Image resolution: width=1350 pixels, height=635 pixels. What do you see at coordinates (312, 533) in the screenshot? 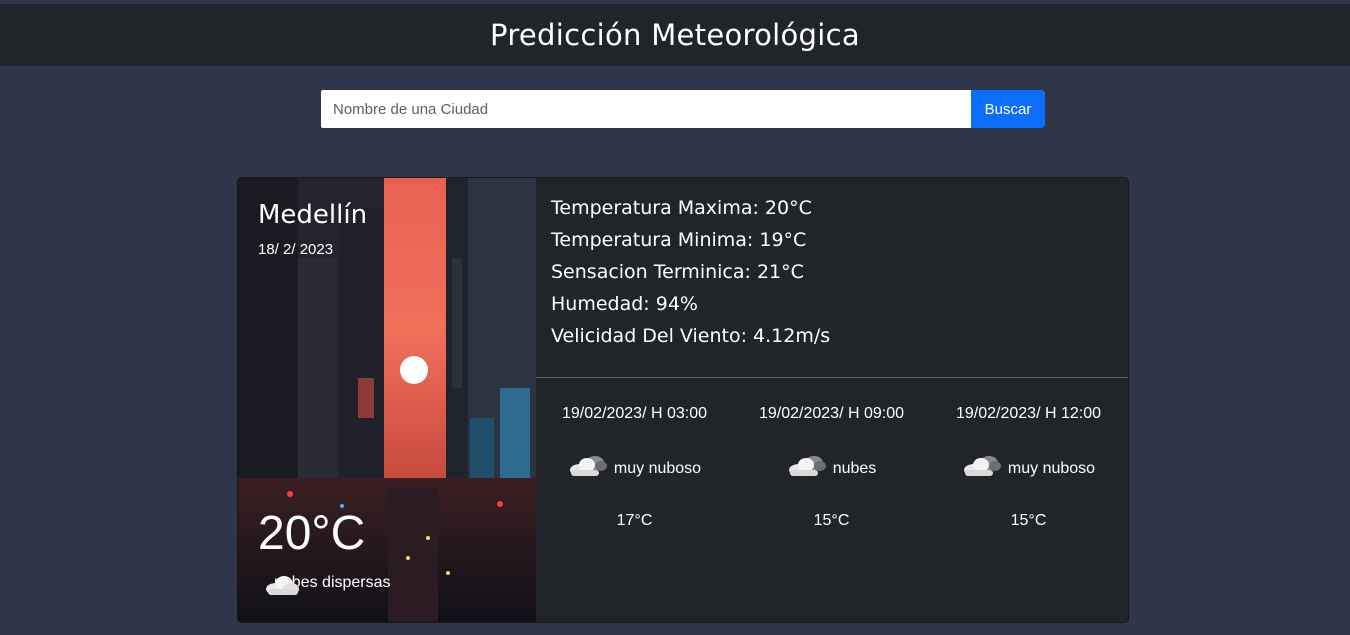
I see `current-temperature: 20°C` at bounding box center [312, 533].